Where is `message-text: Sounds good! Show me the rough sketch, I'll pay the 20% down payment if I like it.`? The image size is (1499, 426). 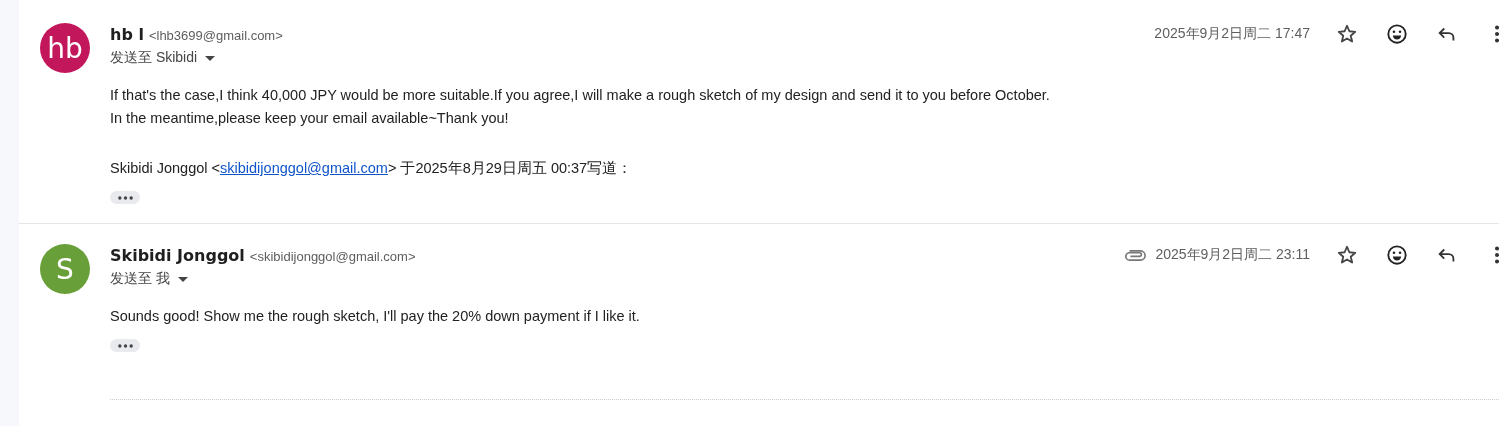 message-text: Sounds good! Show me the rough sketch, I'll pay the 20% down payment if I like it. is located at coordinates (375, 316).